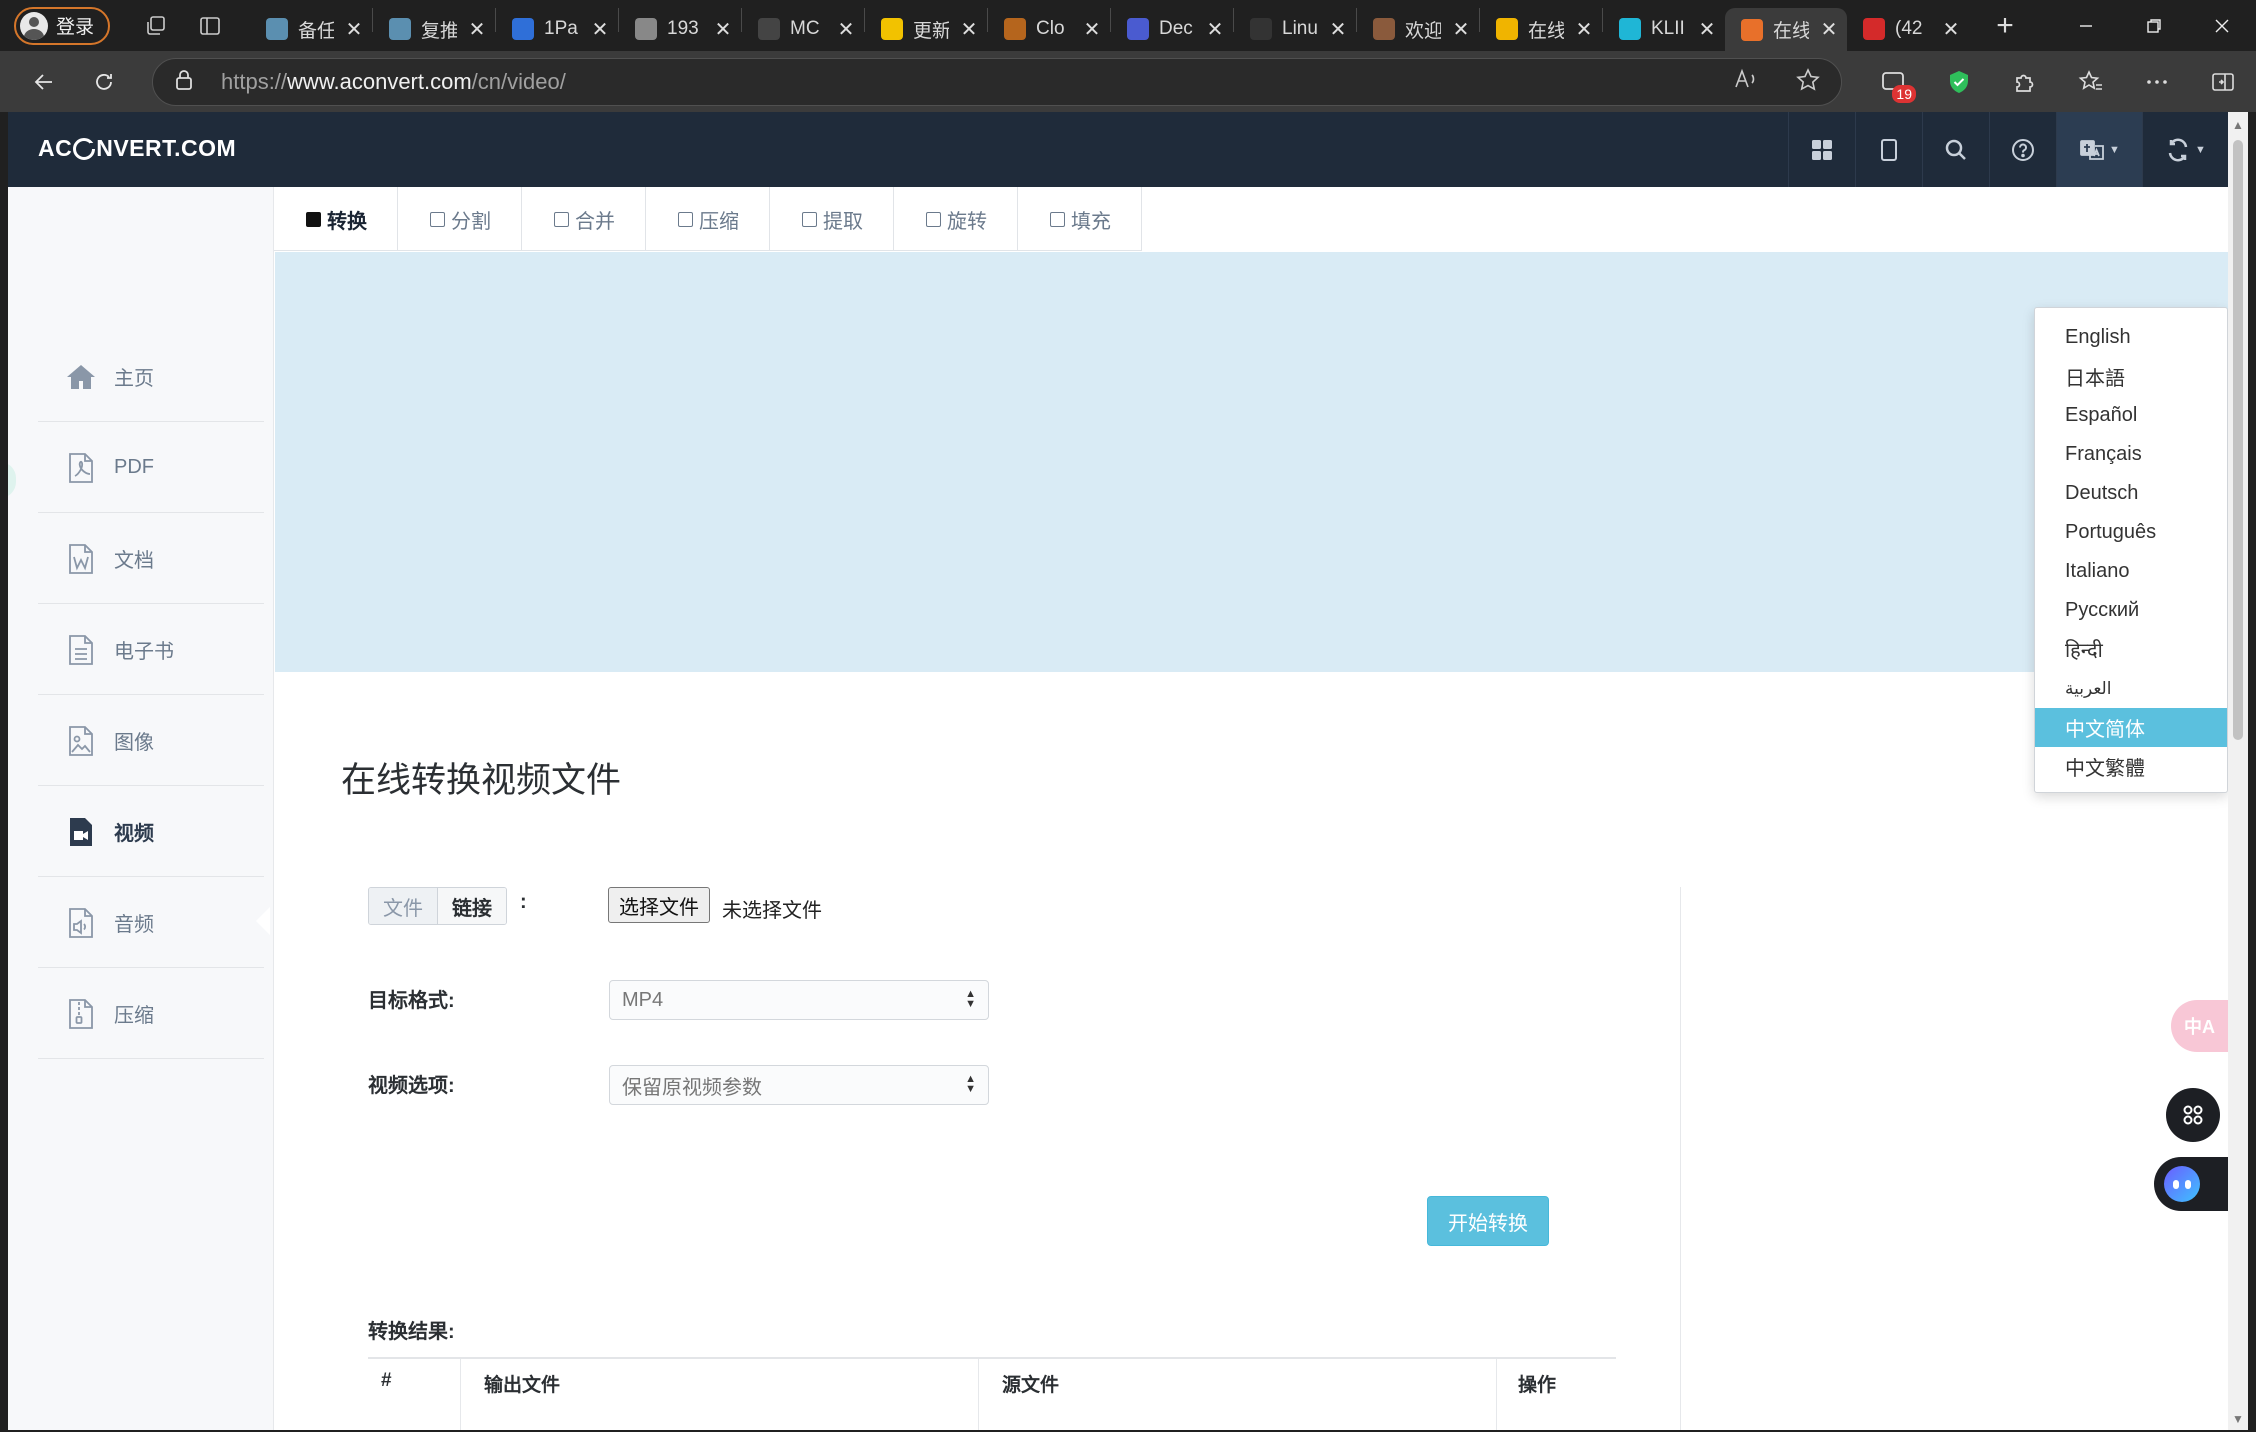 This screenshot has width=2256, height=1432. What do you see at coordinates (1295, 29) in the screenshot?
I see `browser-tab: Linu ✕` at bounding box center [1295, 29].